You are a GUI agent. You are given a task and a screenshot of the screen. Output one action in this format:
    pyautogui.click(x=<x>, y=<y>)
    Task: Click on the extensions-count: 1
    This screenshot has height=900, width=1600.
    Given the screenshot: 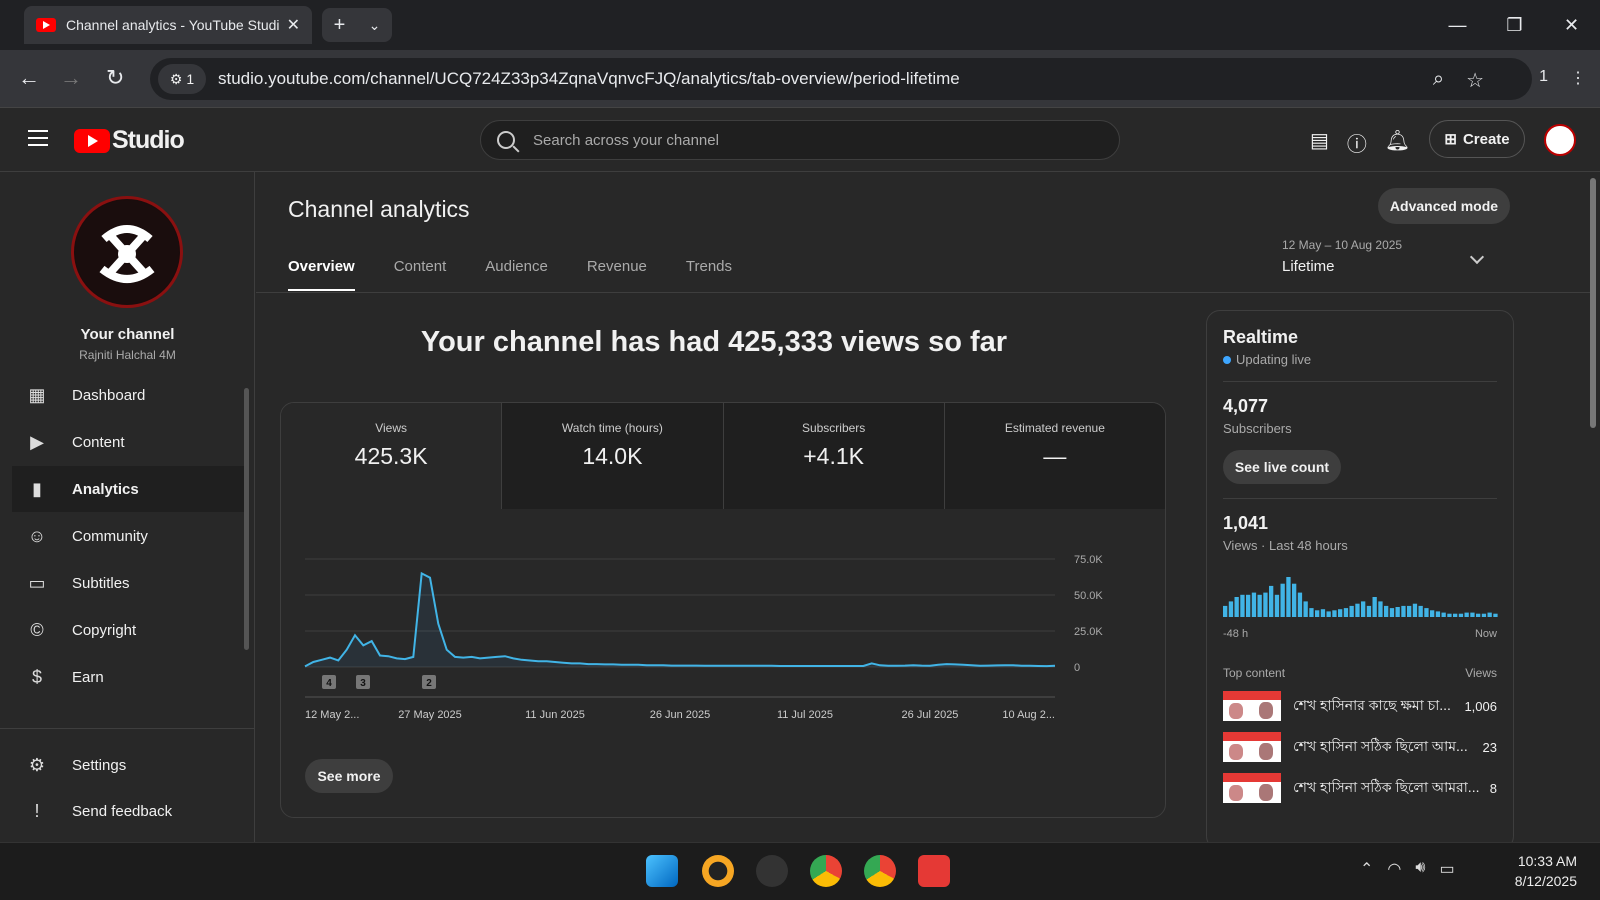 What is the action you would take?
    pyautogui.click(x=1543, y=78)
    